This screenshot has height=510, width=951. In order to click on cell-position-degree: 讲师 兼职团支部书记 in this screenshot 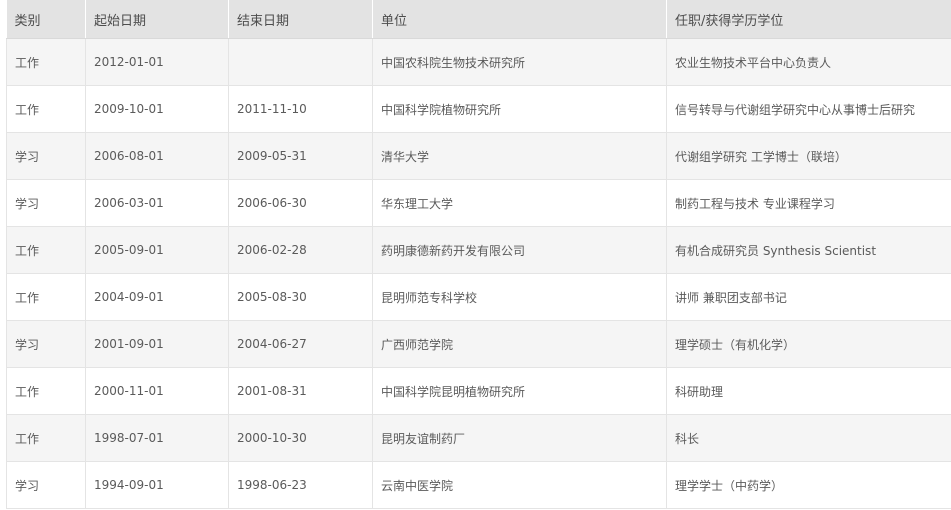, I will do `click(808, 297)`.